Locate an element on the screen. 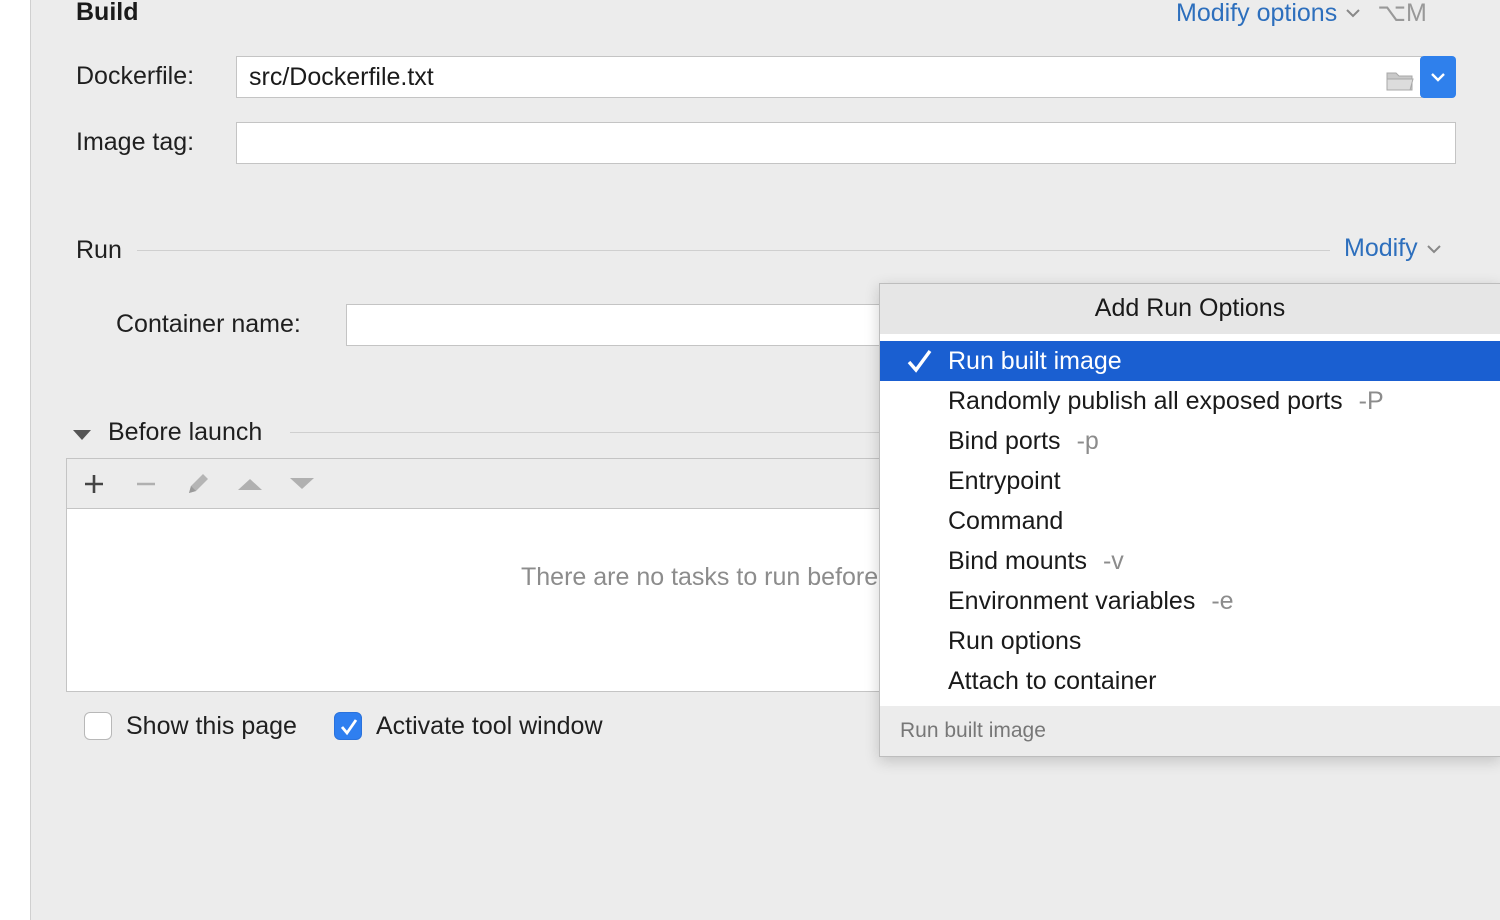 The image size is (1500, 920). activate-tool-window-checkbox is located at coordinates (348, 726).